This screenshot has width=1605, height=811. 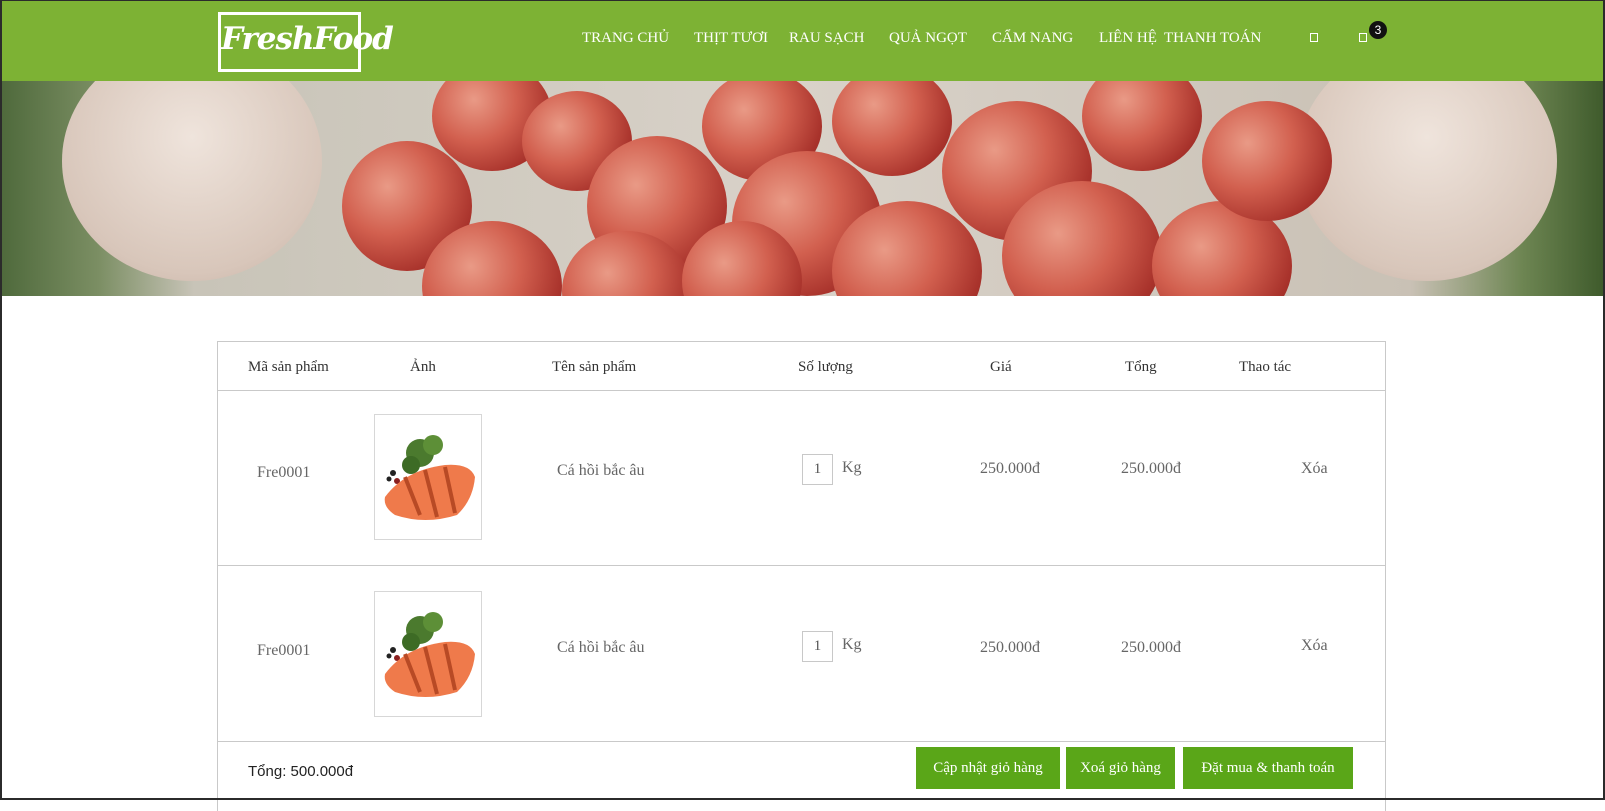 I want to click on col-total: Tổng, so click(x=1141, y=367).